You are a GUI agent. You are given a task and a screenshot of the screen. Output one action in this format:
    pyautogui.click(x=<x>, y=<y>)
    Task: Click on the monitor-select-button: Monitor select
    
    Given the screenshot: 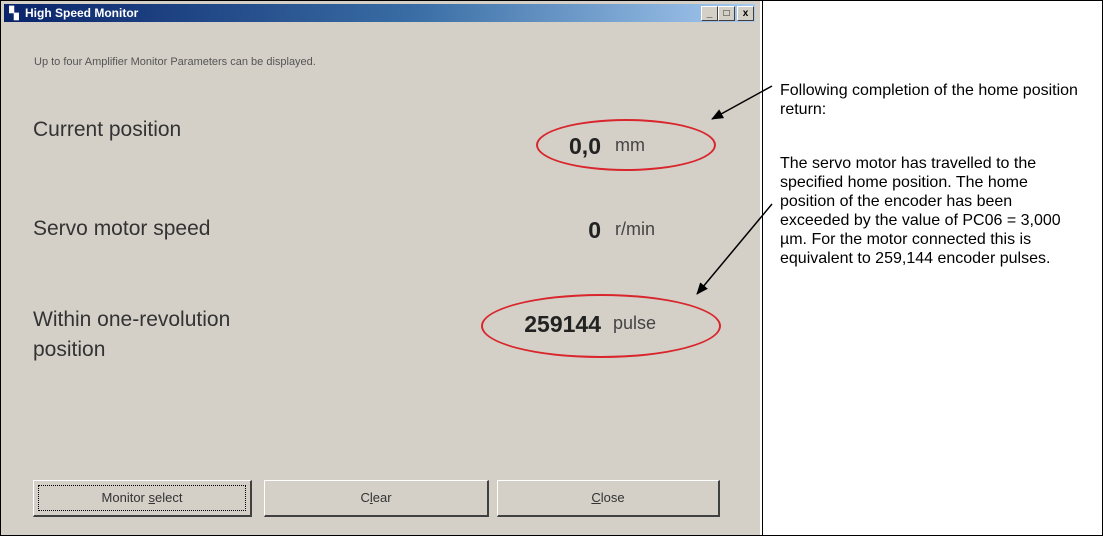 What is the action you would take?
    pyautogui.click(x=142, y=498)
    